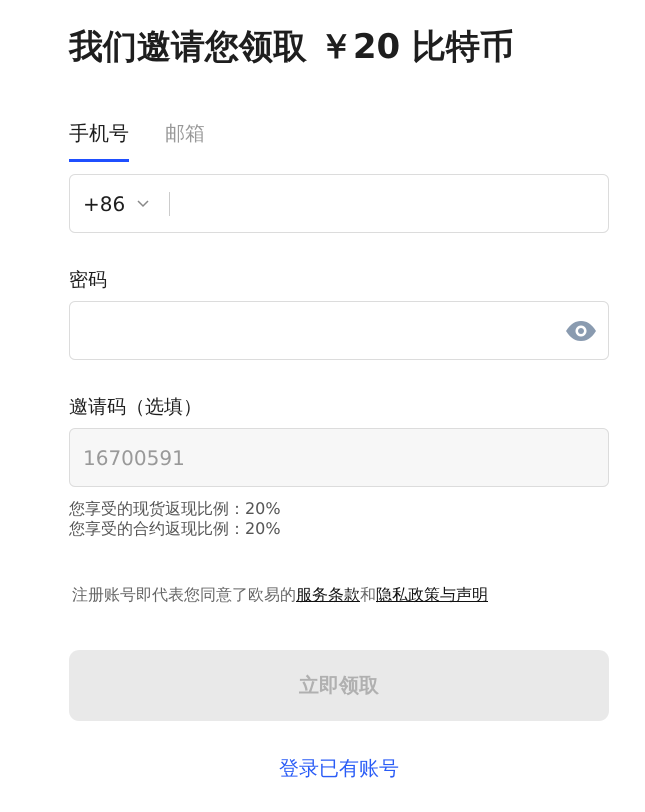 This screenshot has width=645, height=812. Describe the element at coordinates (143, 204) in the screenshot. I see `chevron-down-icon` at that location.